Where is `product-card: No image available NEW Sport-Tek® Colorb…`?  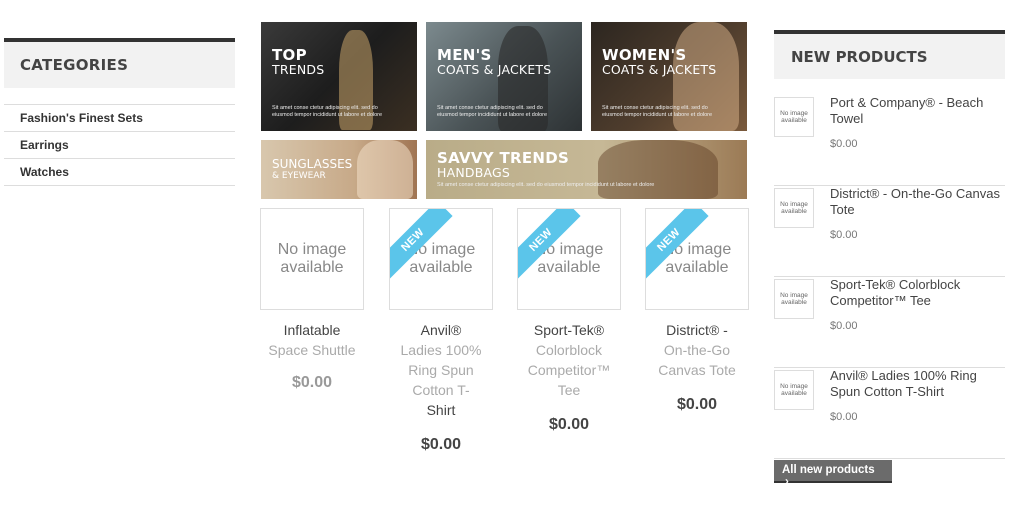 product-card: No image available NEW Sport-Tek® Colorb… is located at coordinates (569, 321).